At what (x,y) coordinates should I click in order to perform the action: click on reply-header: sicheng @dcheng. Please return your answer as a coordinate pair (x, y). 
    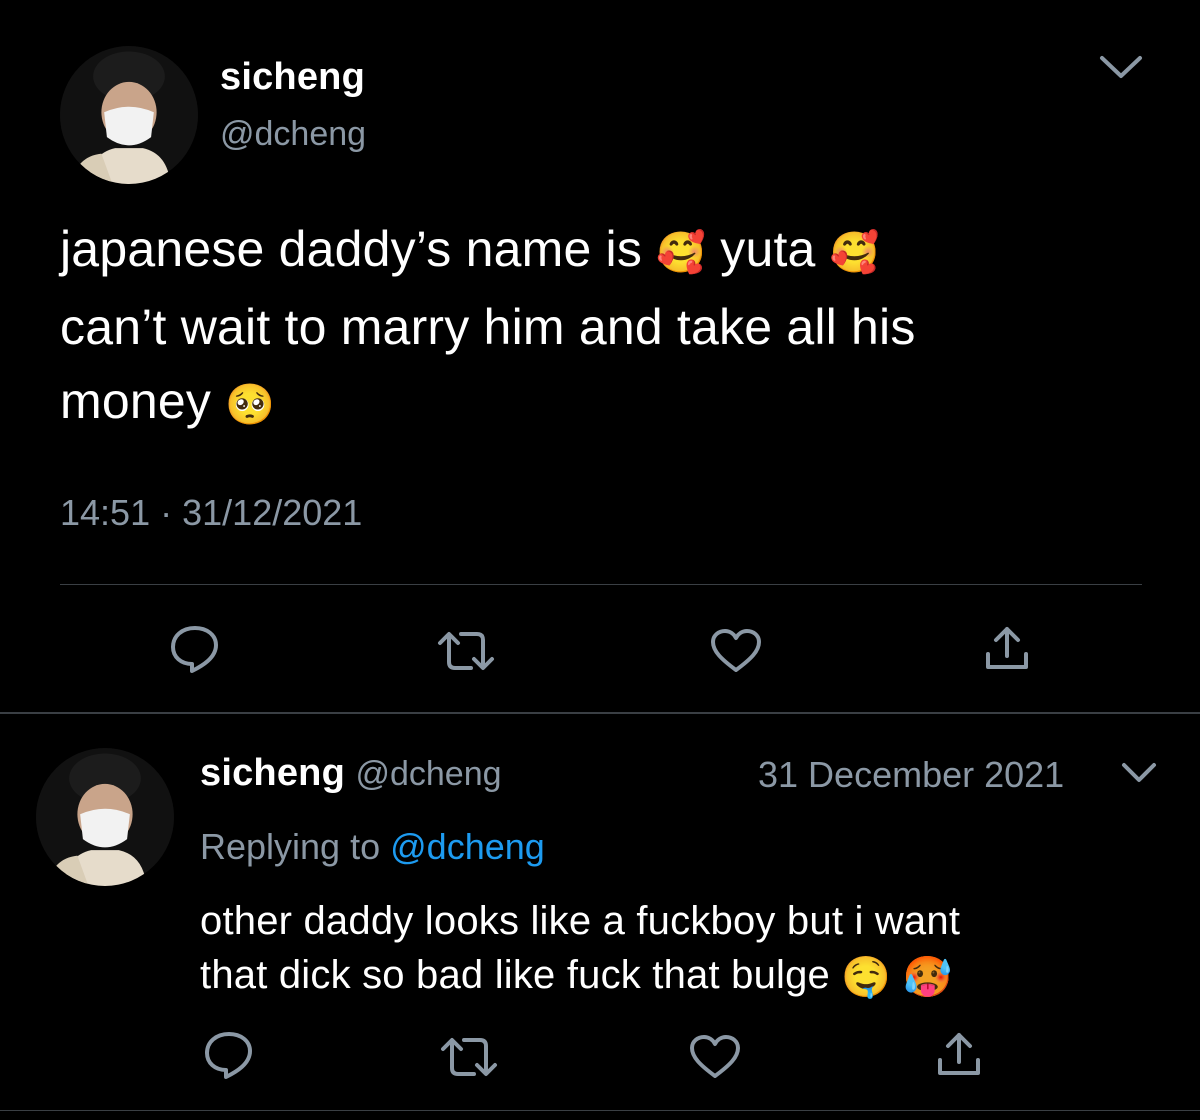
    Looking at the image, I should click on (351, 773).